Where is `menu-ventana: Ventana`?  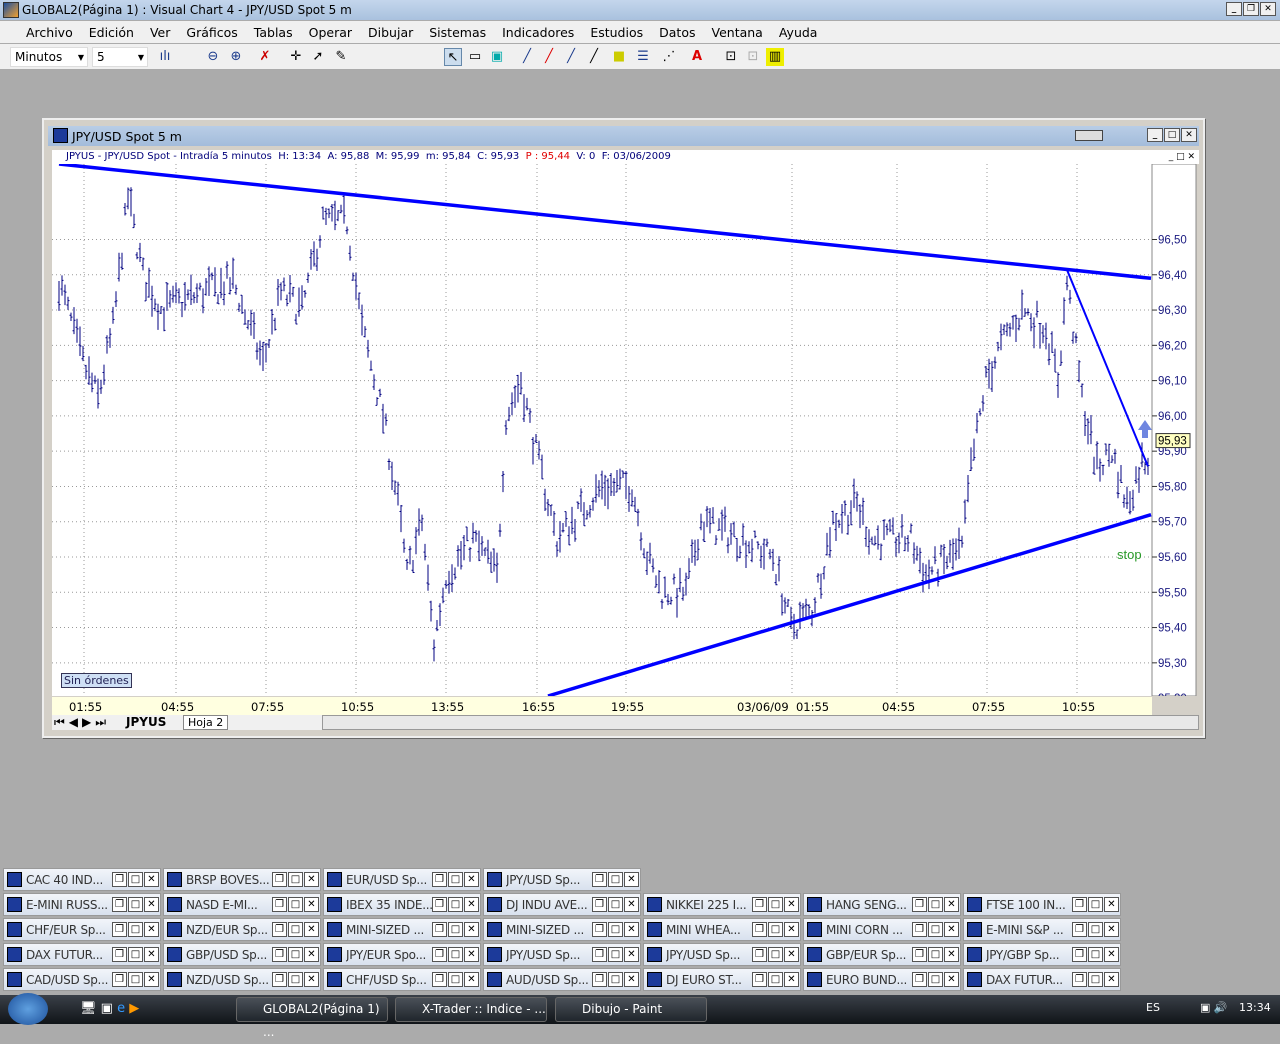
menu-ventana: Ventana is located at coordinates (737, 32).